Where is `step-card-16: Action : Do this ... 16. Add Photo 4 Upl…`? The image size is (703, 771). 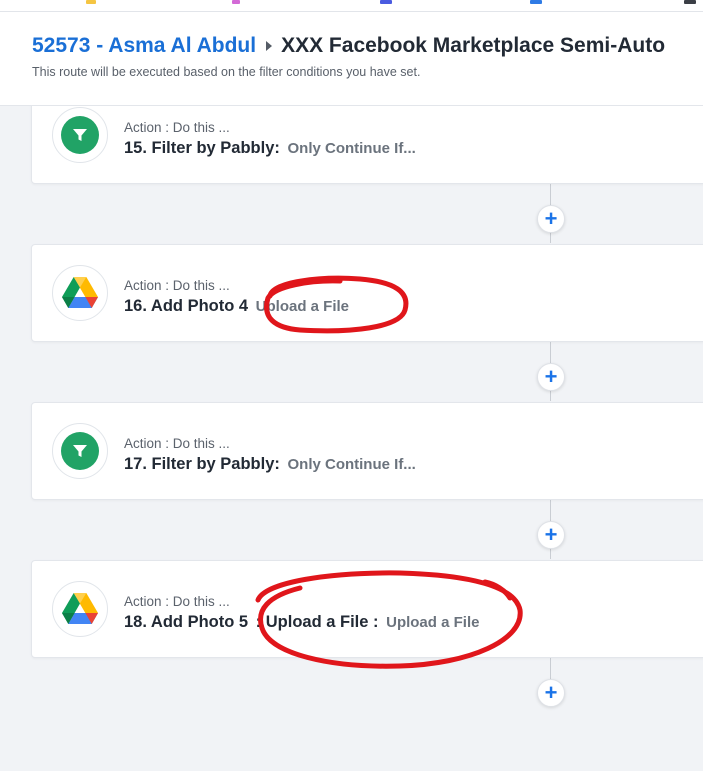
step-card-16: Action : Do this ... 16. Add Photo 4 Upl… is located at coordinates (367, 293).